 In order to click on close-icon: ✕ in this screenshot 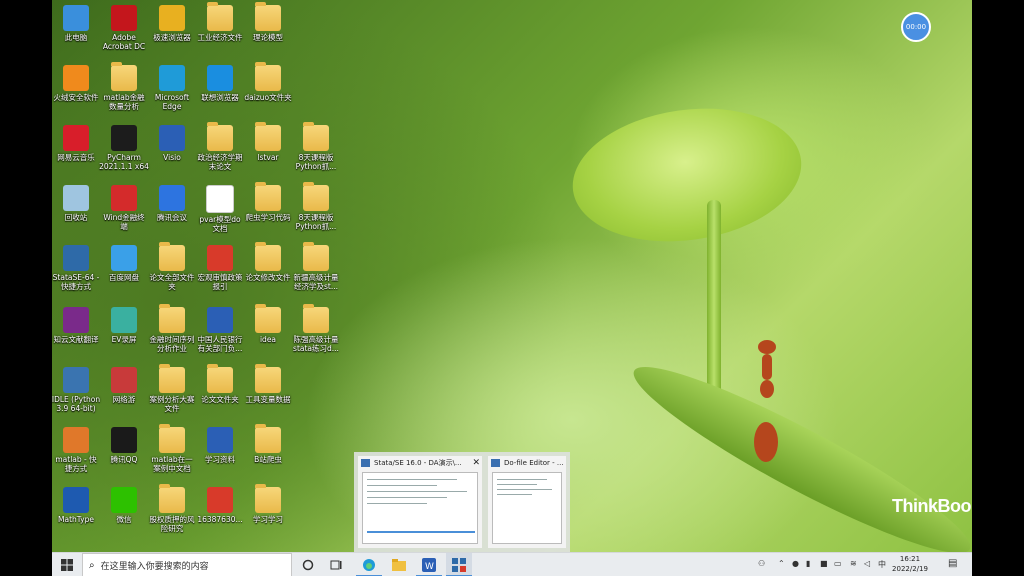, I will do `click(476, 463)`.